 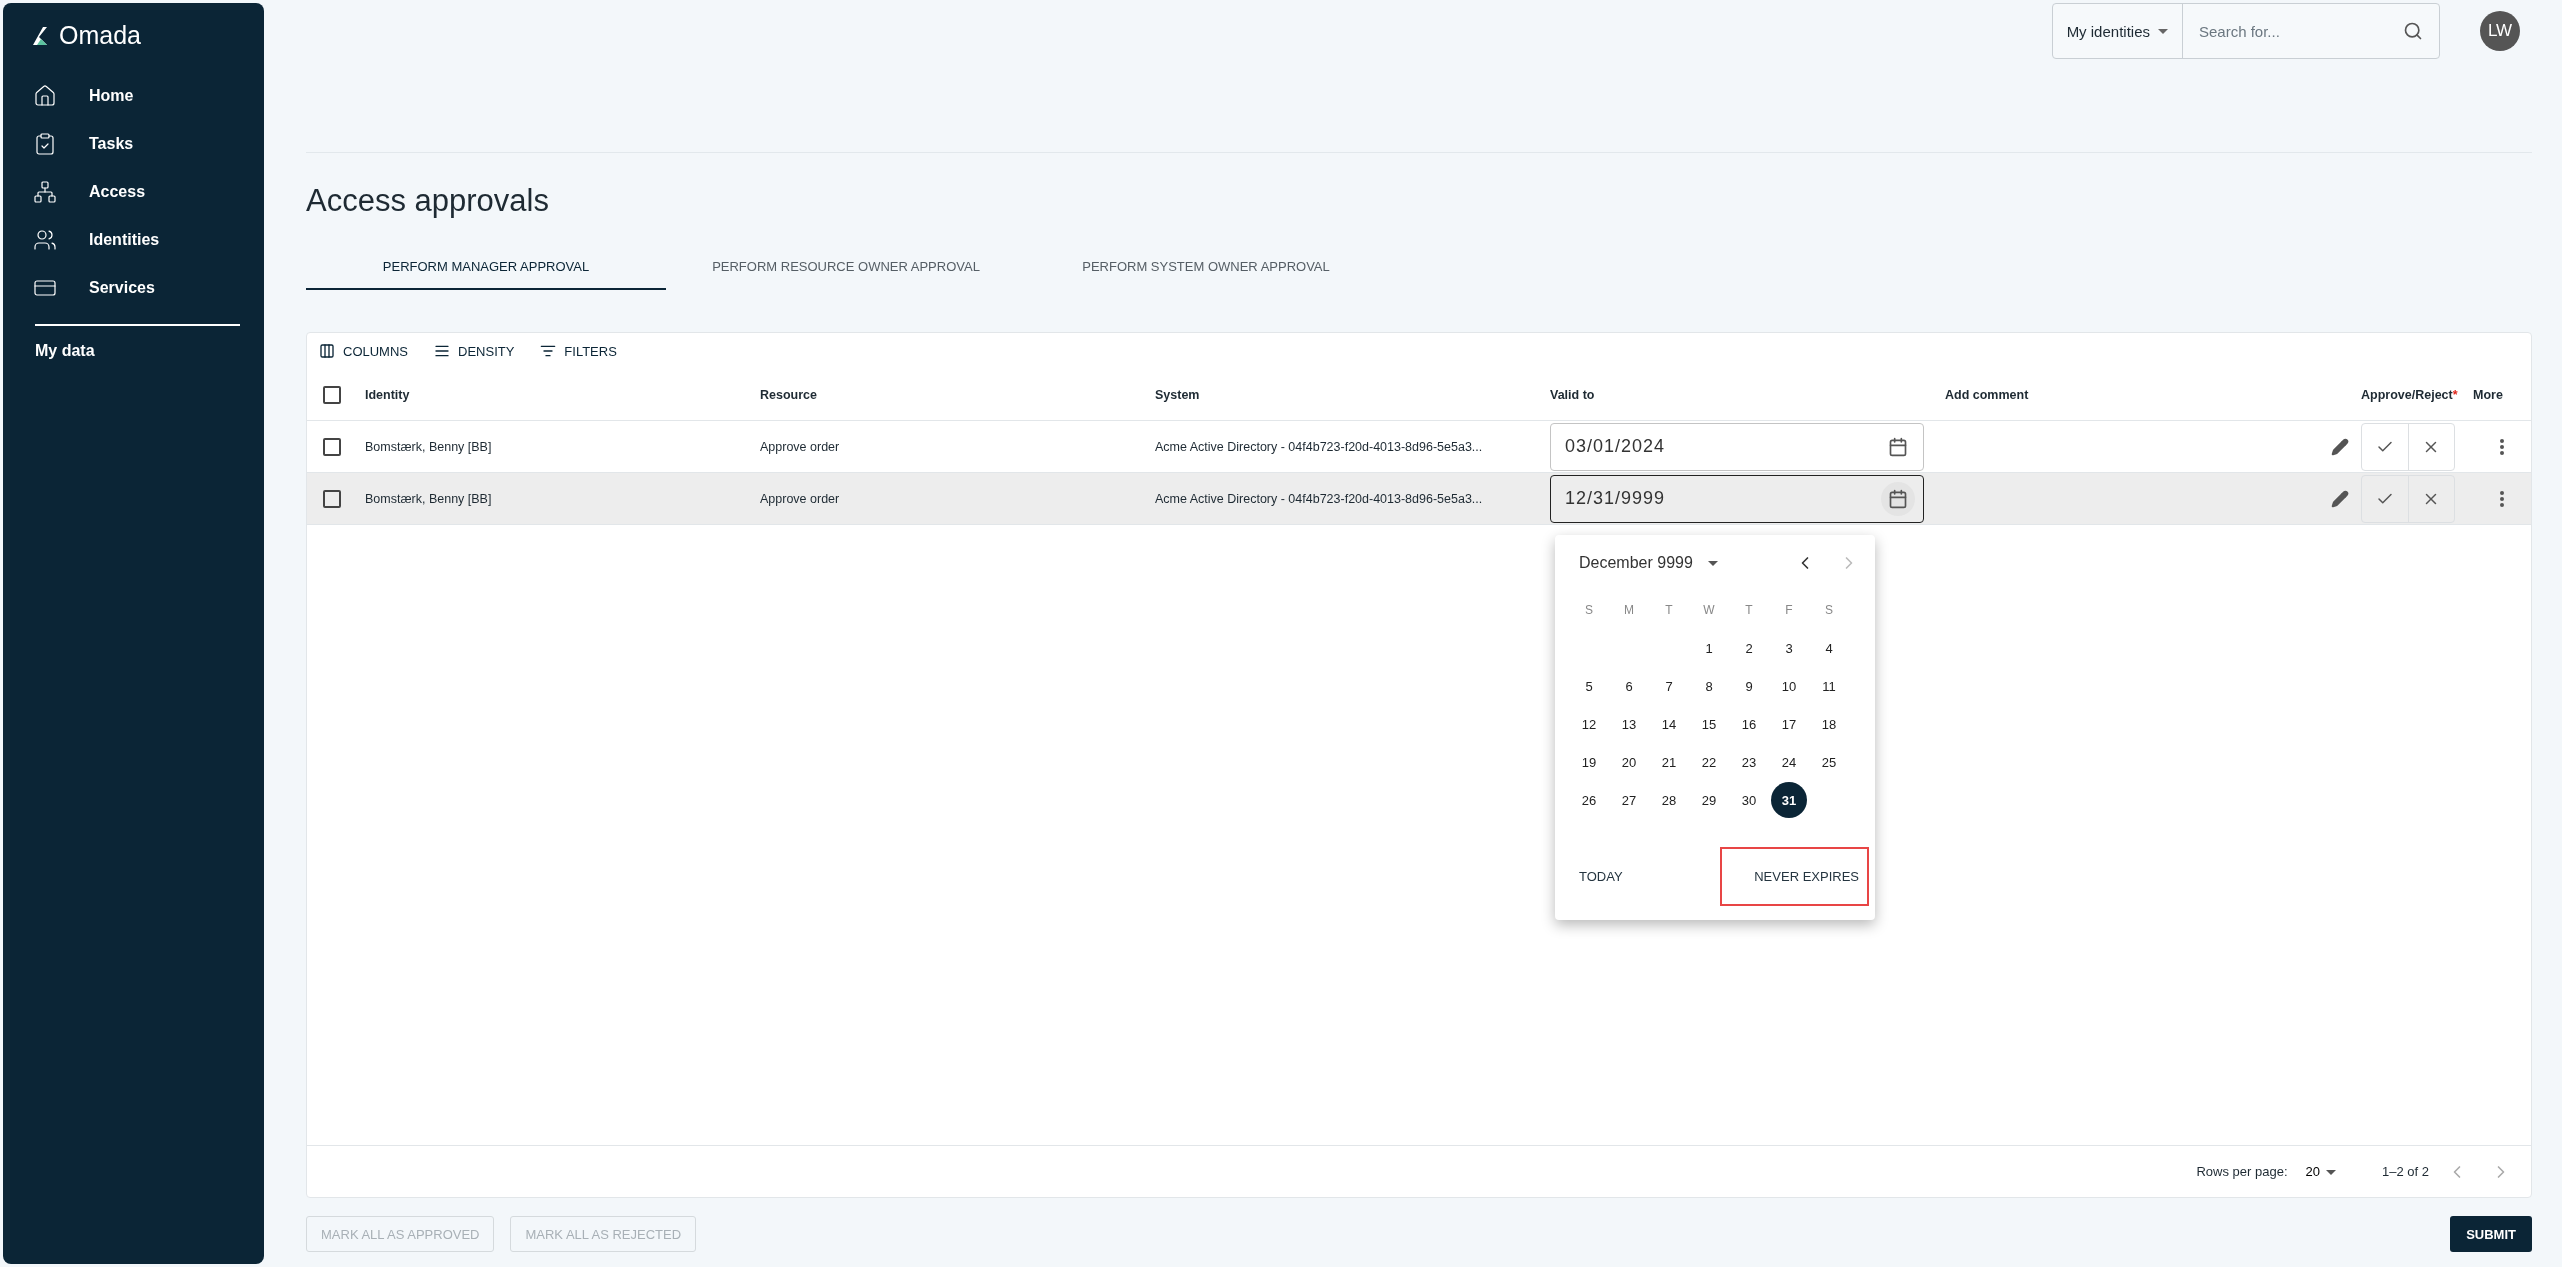 What do you see at coordinates (846, 268) in the screenshot?
I see `tab: PERFORM RESOURCE OWNER APPROVAL` at bounding box center [846, 268].